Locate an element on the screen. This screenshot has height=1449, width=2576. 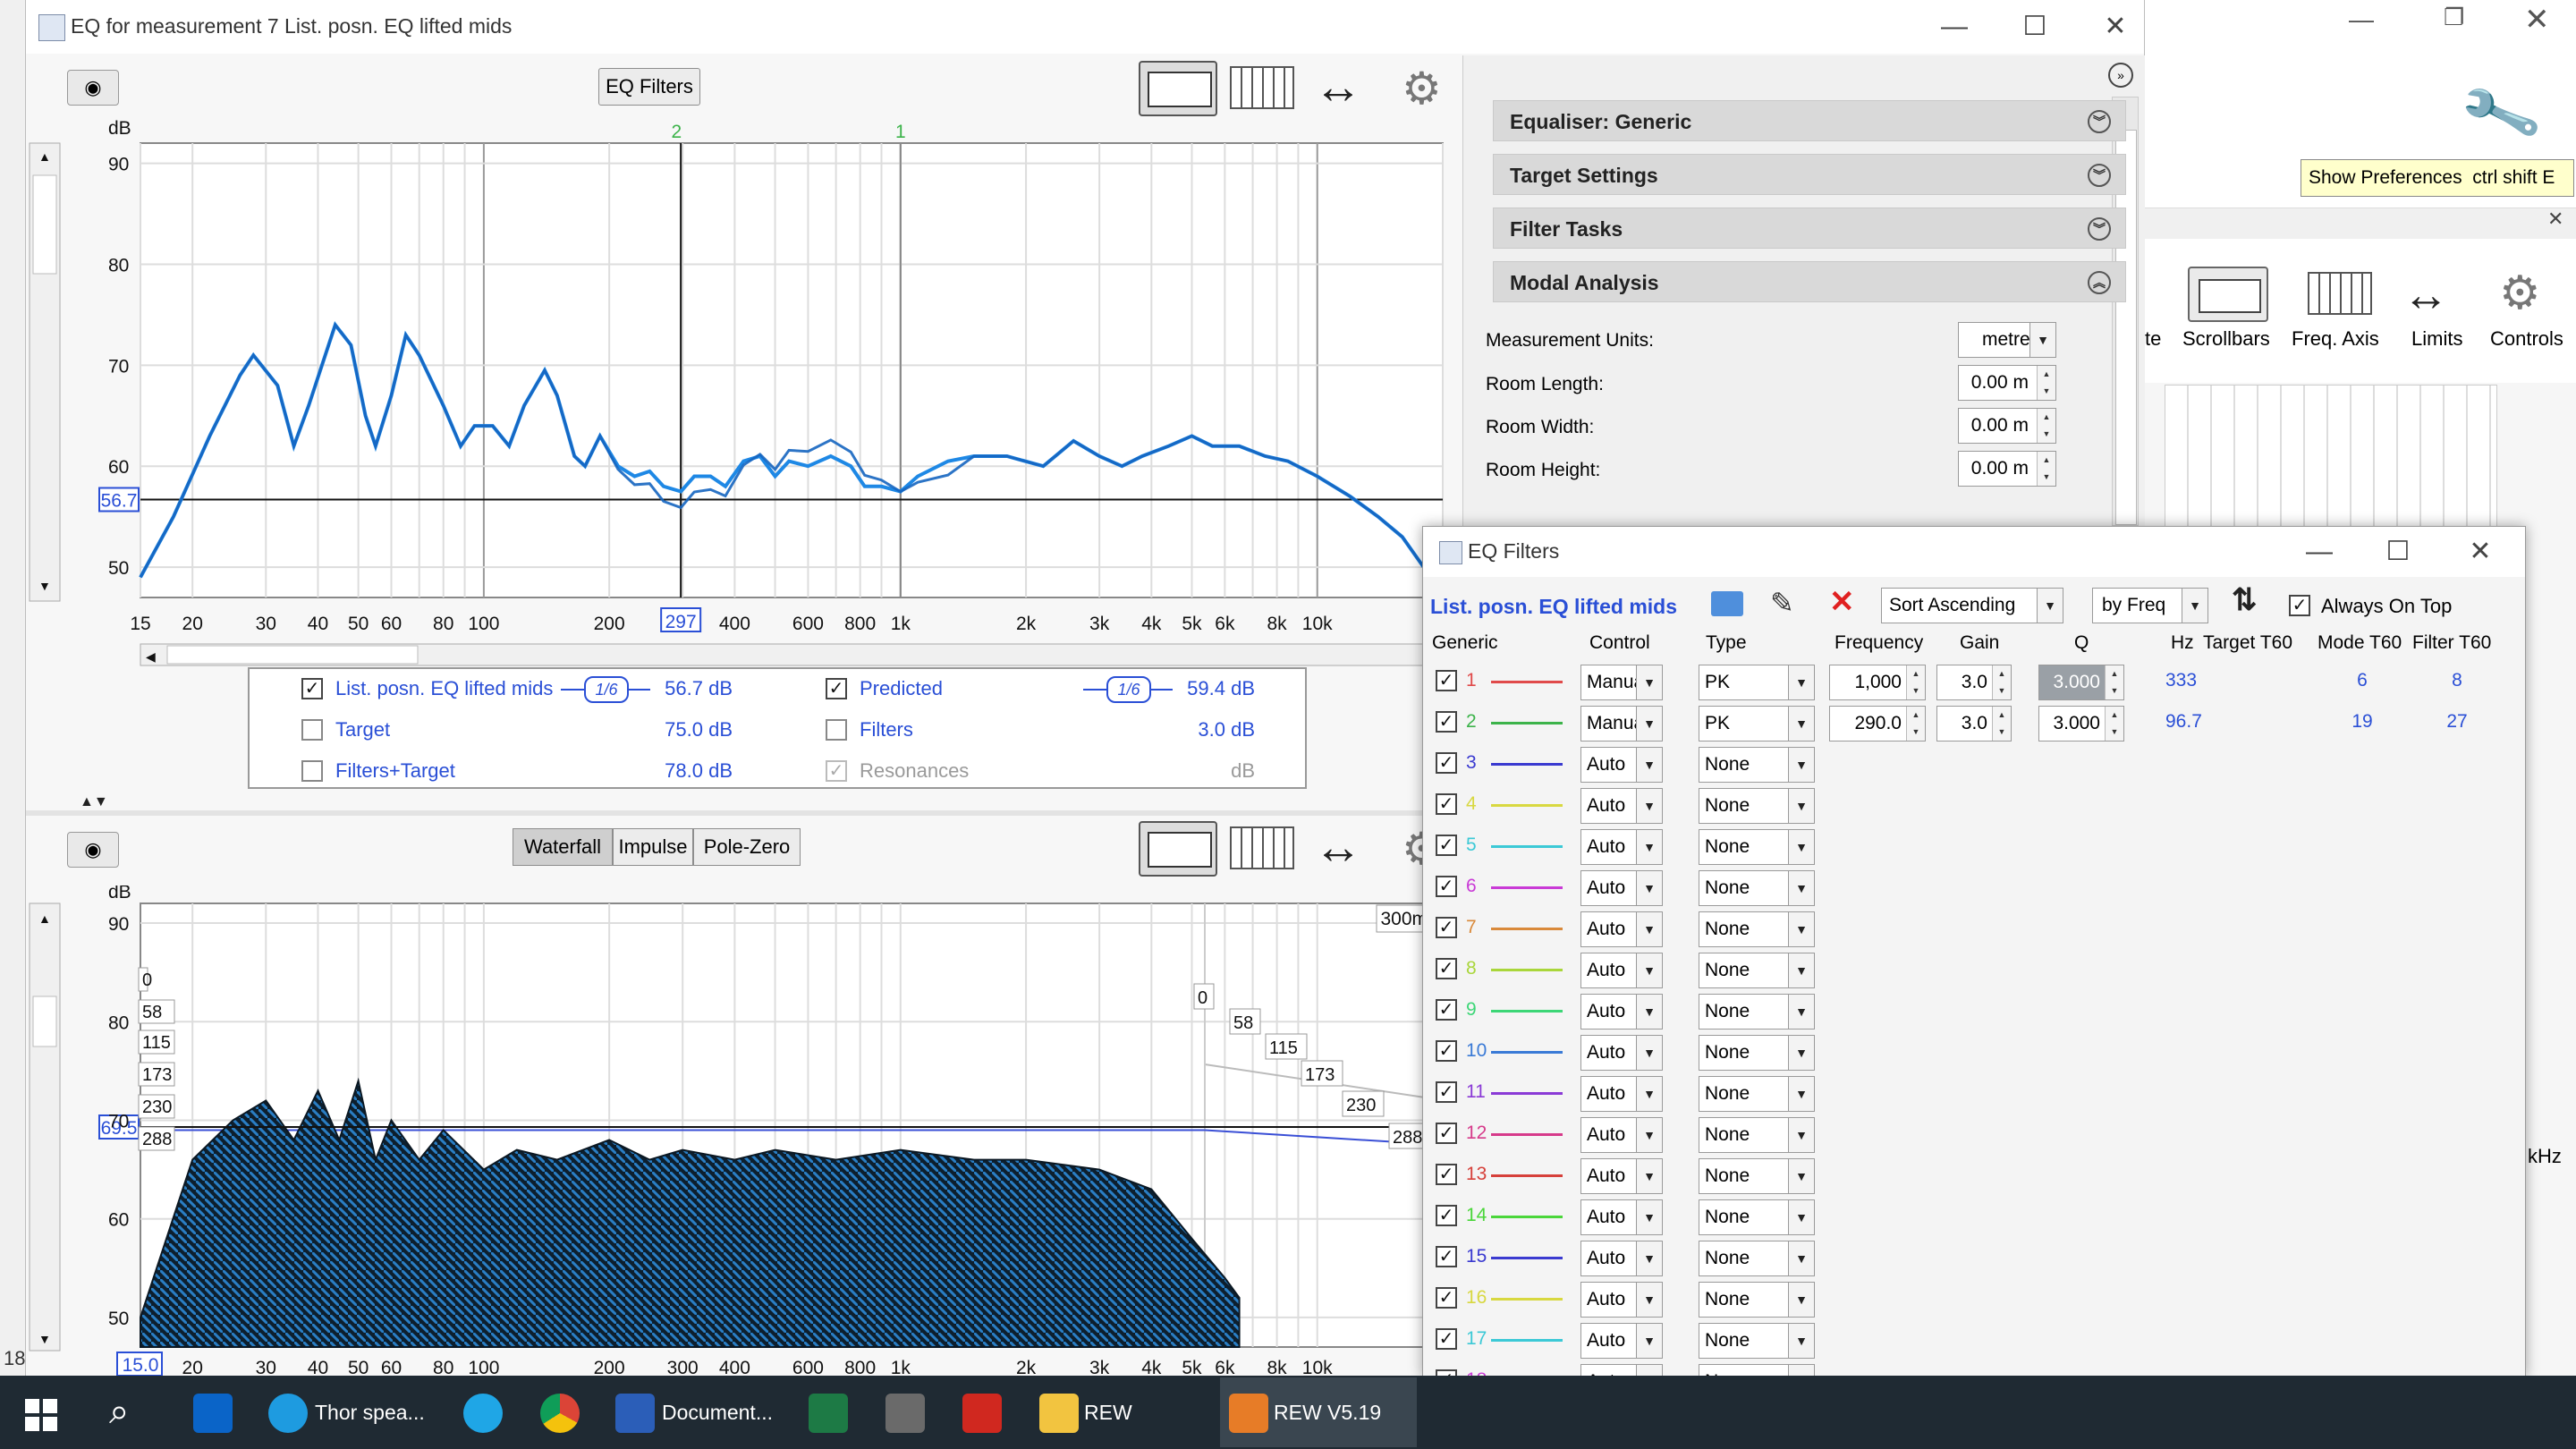
sort-direction-icon: ⇅ is located at coordinates (2245, 600).